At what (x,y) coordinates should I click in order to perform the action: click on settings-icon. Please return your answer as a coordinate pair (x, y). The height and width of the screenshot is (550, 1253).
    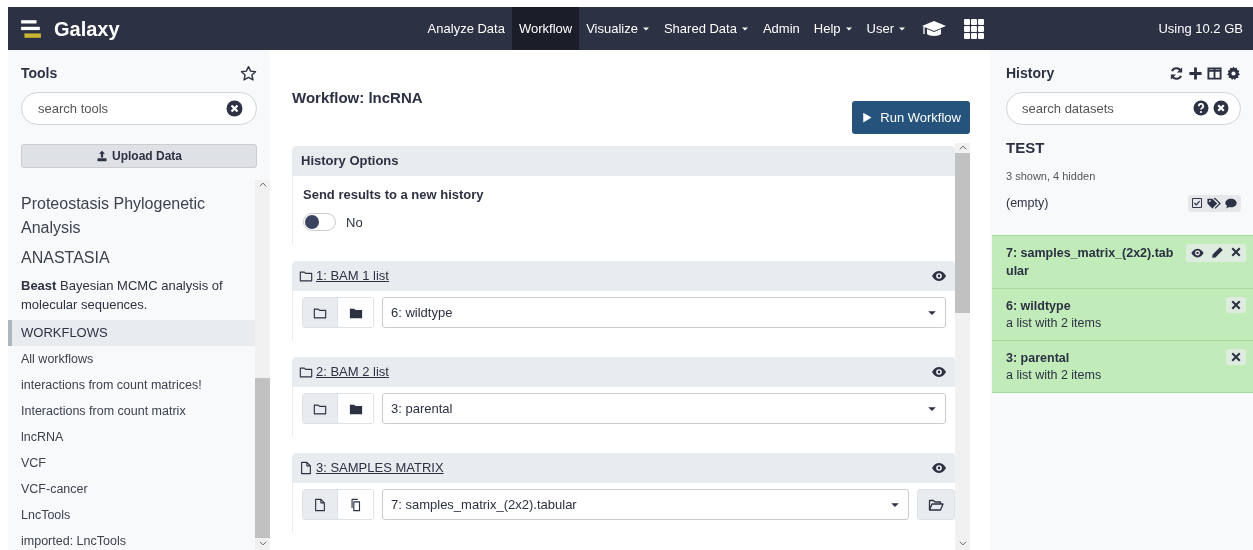
    Looking at the image, I should click on (1233, 73).